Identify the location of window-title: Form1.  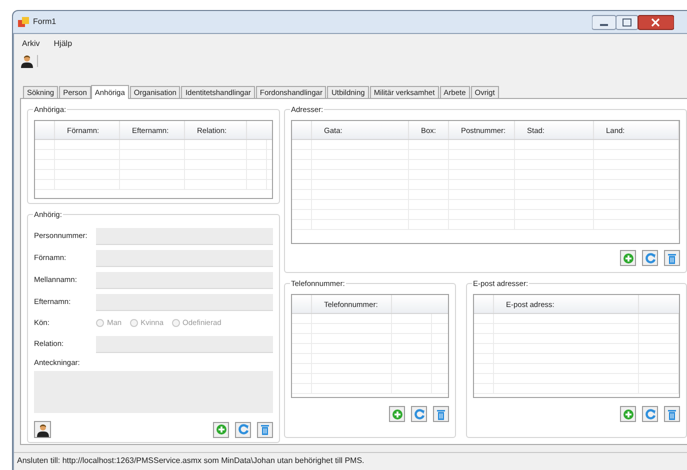
(44, 22).